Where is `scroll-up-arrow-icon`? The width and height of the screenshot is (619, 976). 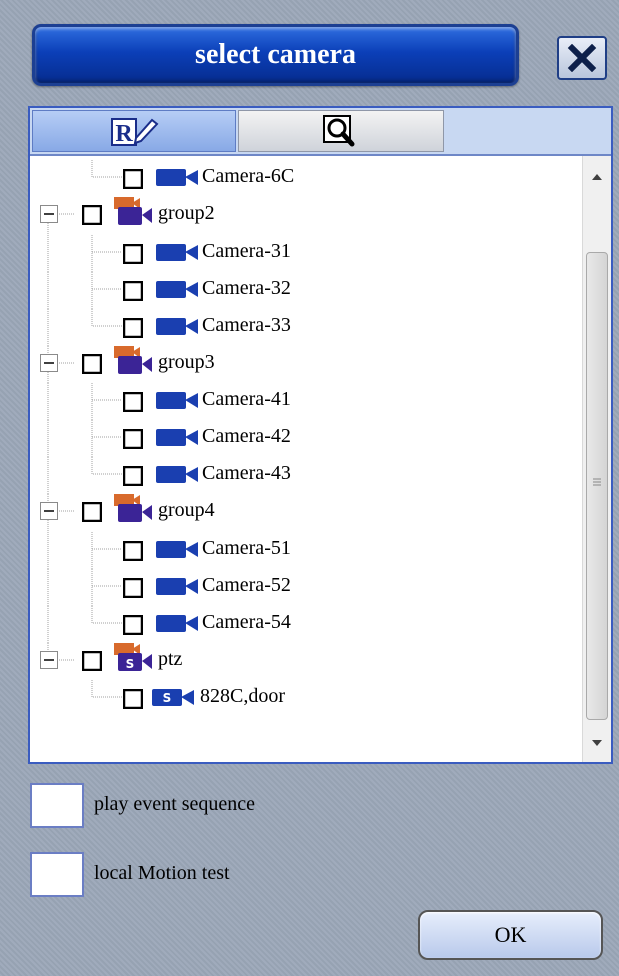 scroll-up-arrow-icon is located at coordinates (597, 177).